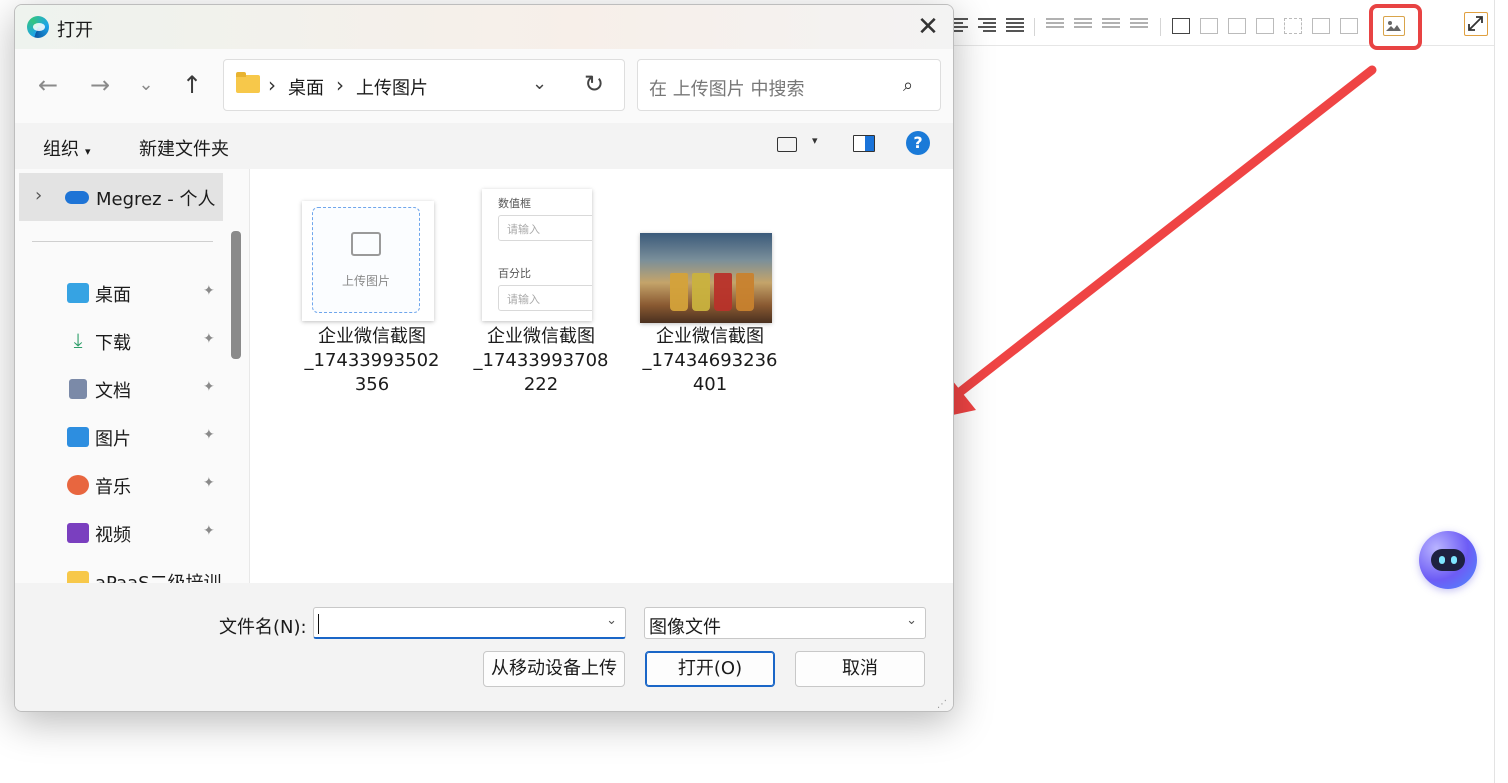 This screenshot has height=783, width=1508. Describe the element at coordinates (484, 27) in the screenshot. I see `dialog-titlebar: 打开 ✕` at that location.